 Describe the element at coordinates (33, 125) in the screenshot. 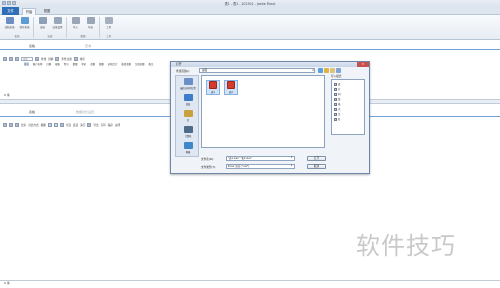

I see `compare-mode-button: 对比方式` at that location.